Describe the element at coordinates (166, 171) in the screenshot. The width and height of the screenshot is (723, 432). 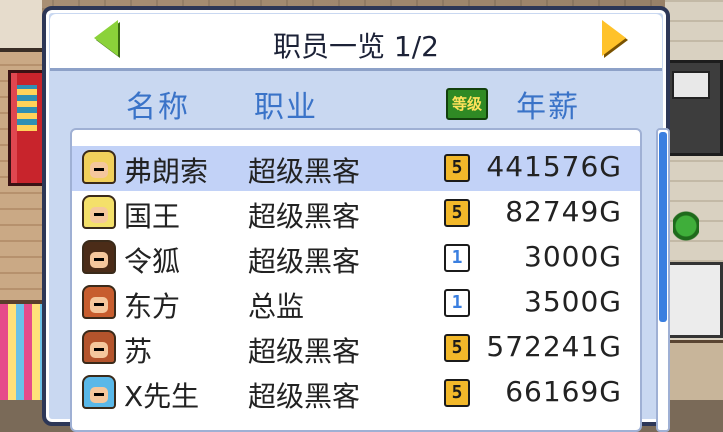
I see `staff-name: 弗朗索` at that location.